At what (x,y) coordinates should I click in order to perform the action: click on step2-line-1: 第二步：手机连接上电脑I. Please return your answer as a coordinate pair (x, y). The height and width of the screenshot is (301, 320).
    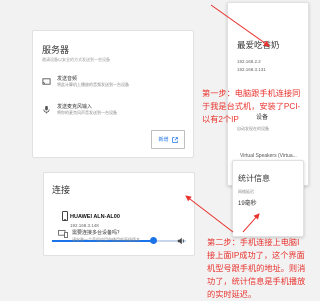
    Looking at the image, I should click on (253, 242).